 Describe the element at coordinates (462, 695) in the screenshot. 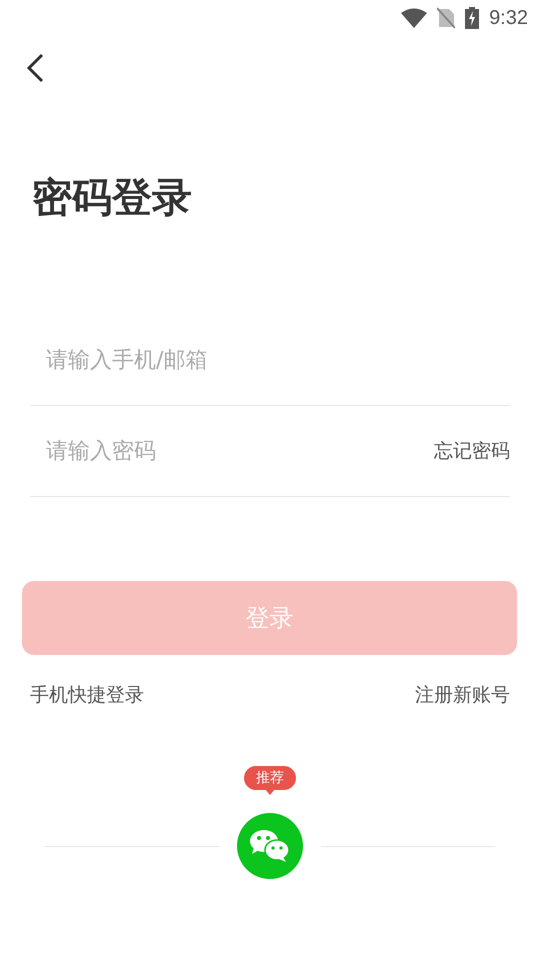

I see `register-link: 注册新账号` at that location.